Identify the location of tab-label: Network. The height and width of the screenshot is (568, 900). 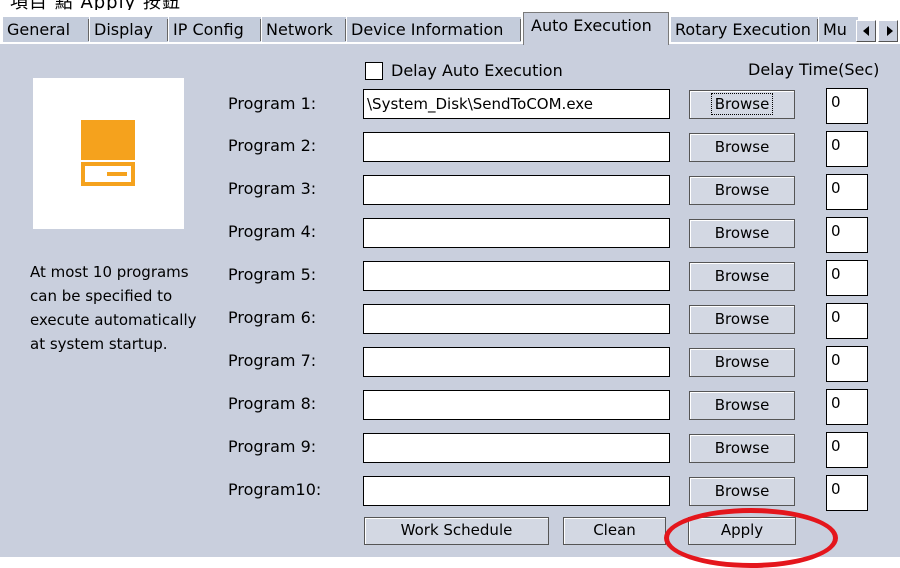
(299, 29).